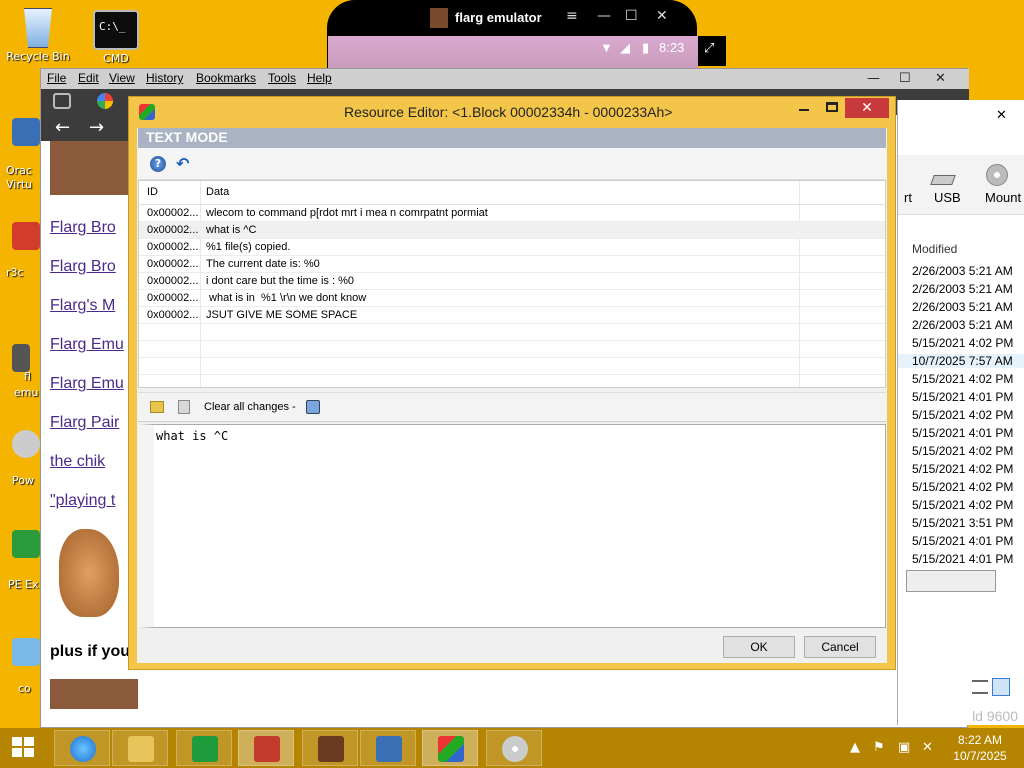 The image size is (1024, 768). What do you see at coordinates (512, 264) in the screenshot?
I see `table-row: 0x00002... The current date is: %0` at bounding box center [512, 264].